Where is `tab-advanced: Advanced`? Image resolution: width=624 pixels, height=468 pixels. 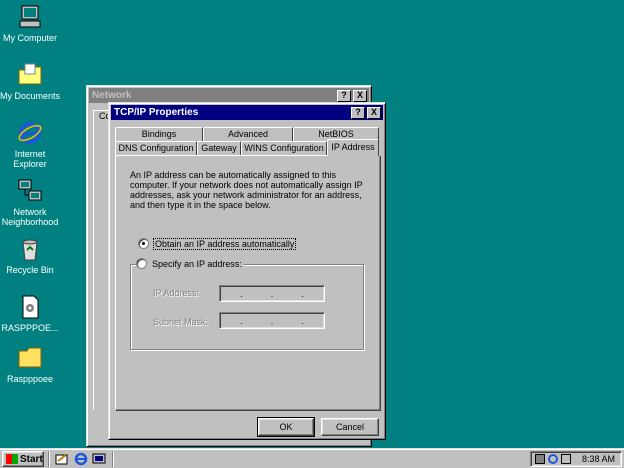 tab-advanced: Advanced is located at coordinates (248, 134).